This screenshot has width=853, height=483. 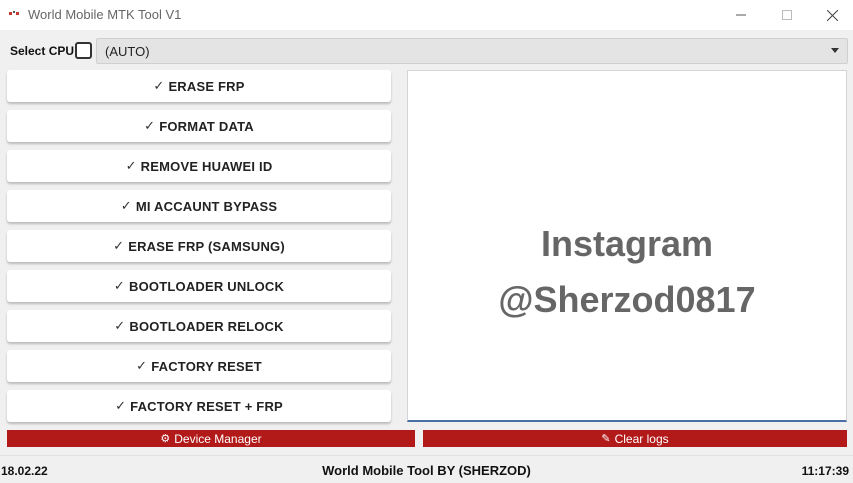 I want to click on factory-reset-frp-label: FACTORY RESET + FRP, so click(x=206, y=406).